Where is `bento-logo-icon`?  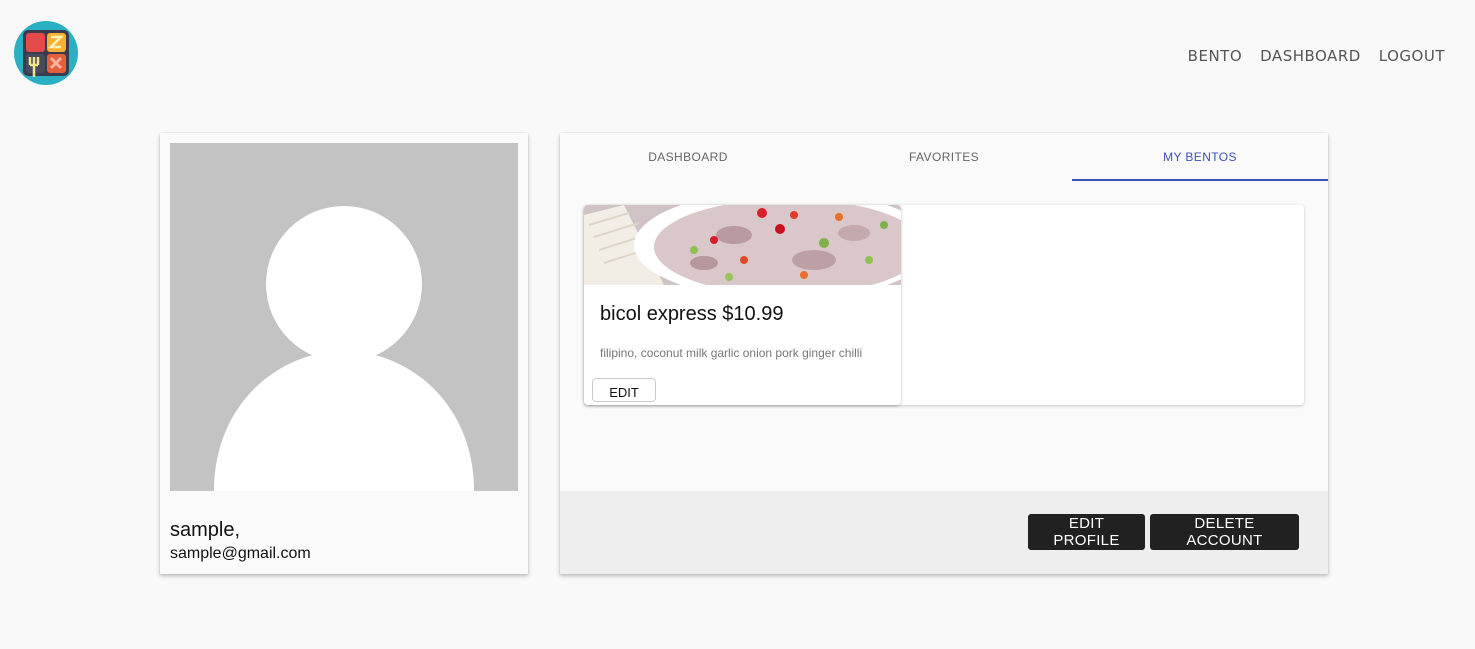
bento-logo-icon is located at coordinates (46, 53).